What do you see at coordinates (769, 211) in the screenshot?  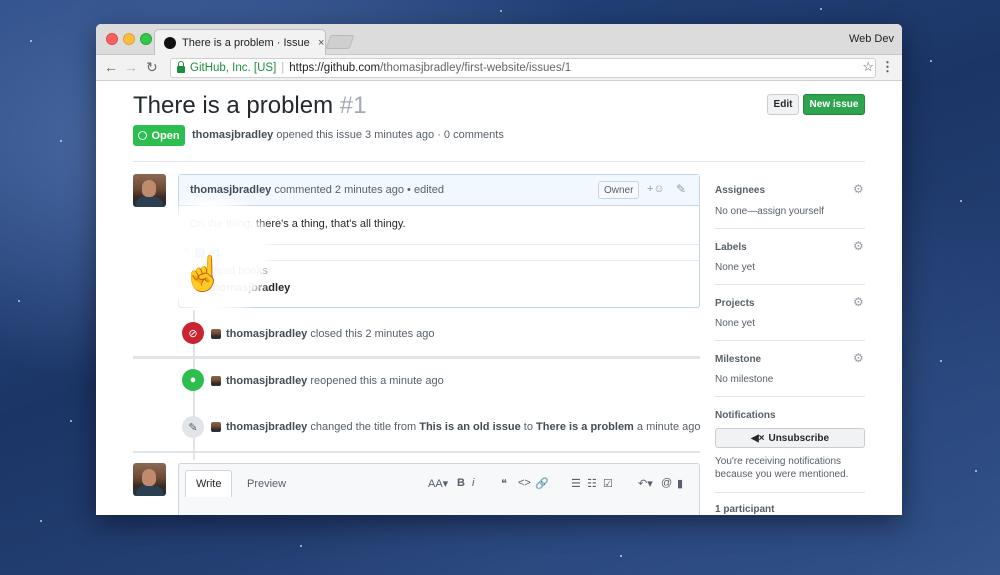 I see `assignees-value: No one—assign yourself` at bounding box center [769, 211].